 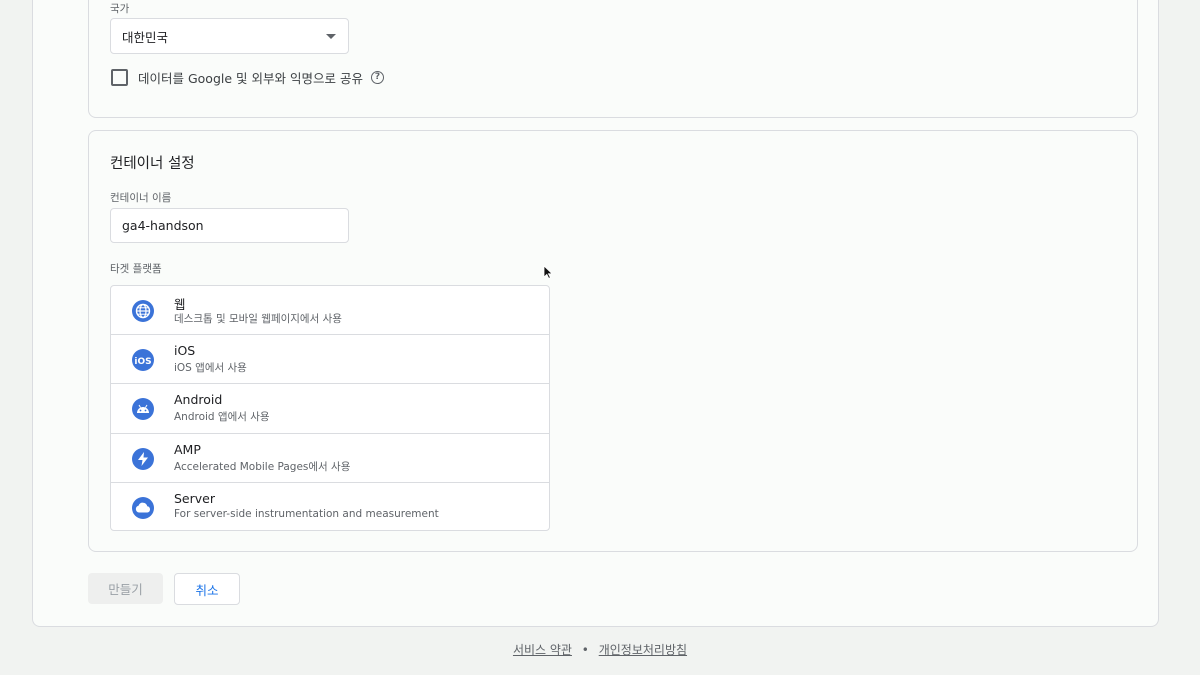 I want to click on platform-name: Server, so click(x=194, y=498).